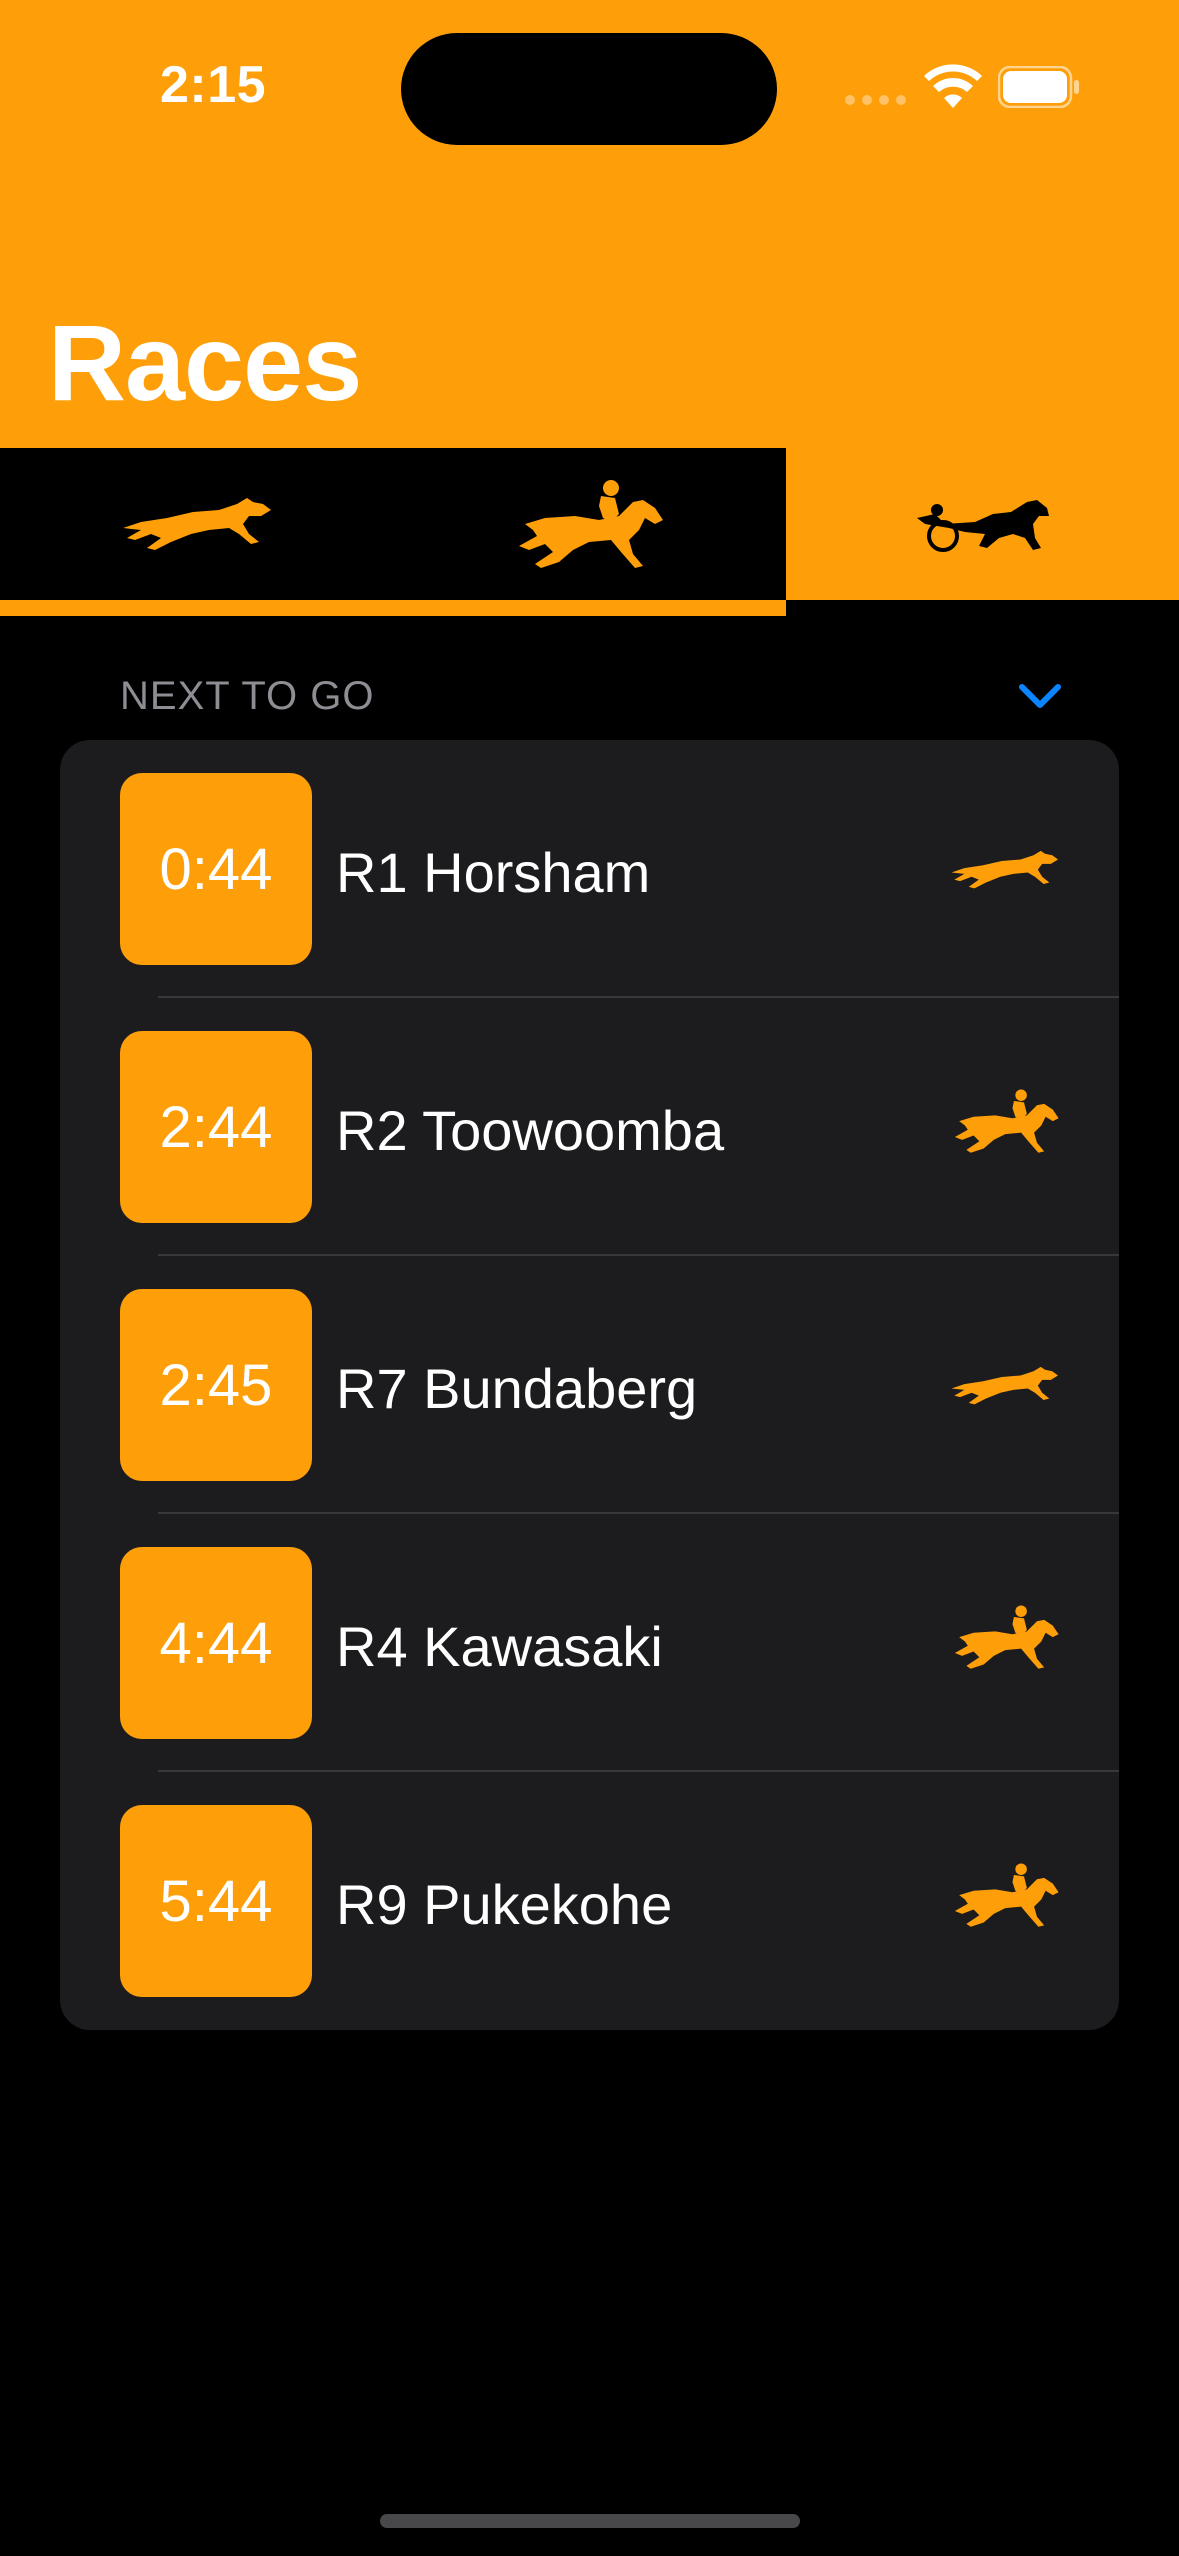 The height and width of the screenshot is (2556, 1179). Describe the element at coordinates (953, 86) in the screenshot. I see `wifi-icon` at that location.